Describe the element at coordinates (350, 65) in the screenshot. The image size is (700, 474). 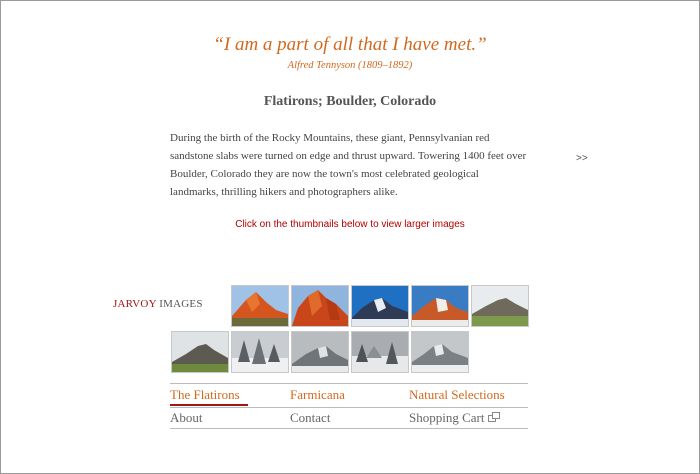
I see `quote-attribution: Alfred Tennyson (1809–1892)` at that location.